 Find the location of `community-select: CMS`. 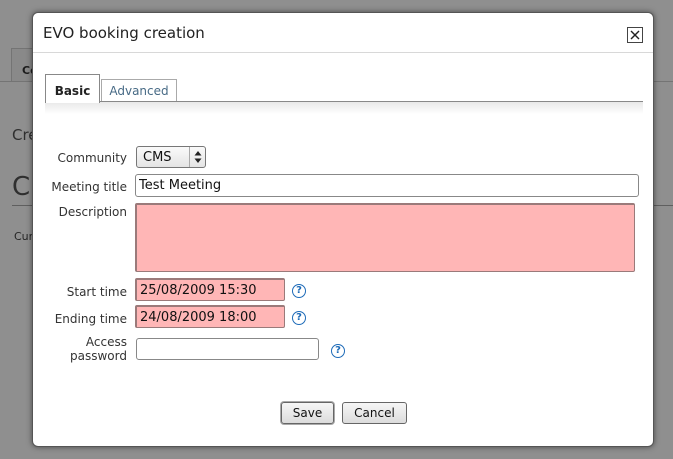

community-select: CMS is located at coordinates (171, 157).